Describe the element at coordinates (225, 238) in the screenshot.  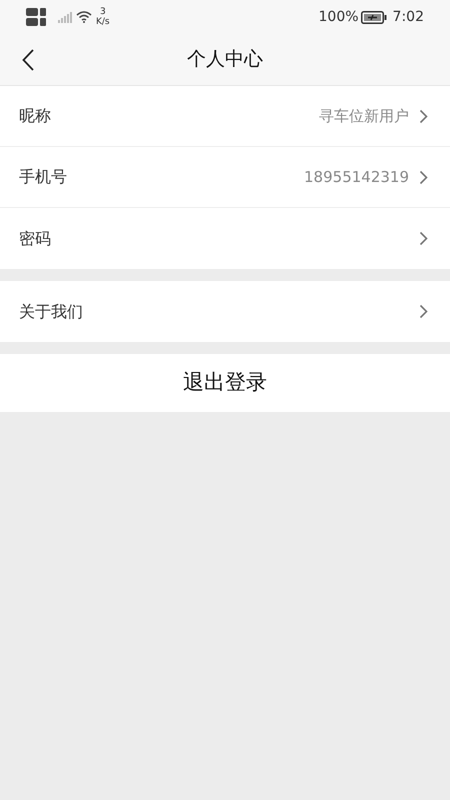
I see `settings-row: 密码` at that location.